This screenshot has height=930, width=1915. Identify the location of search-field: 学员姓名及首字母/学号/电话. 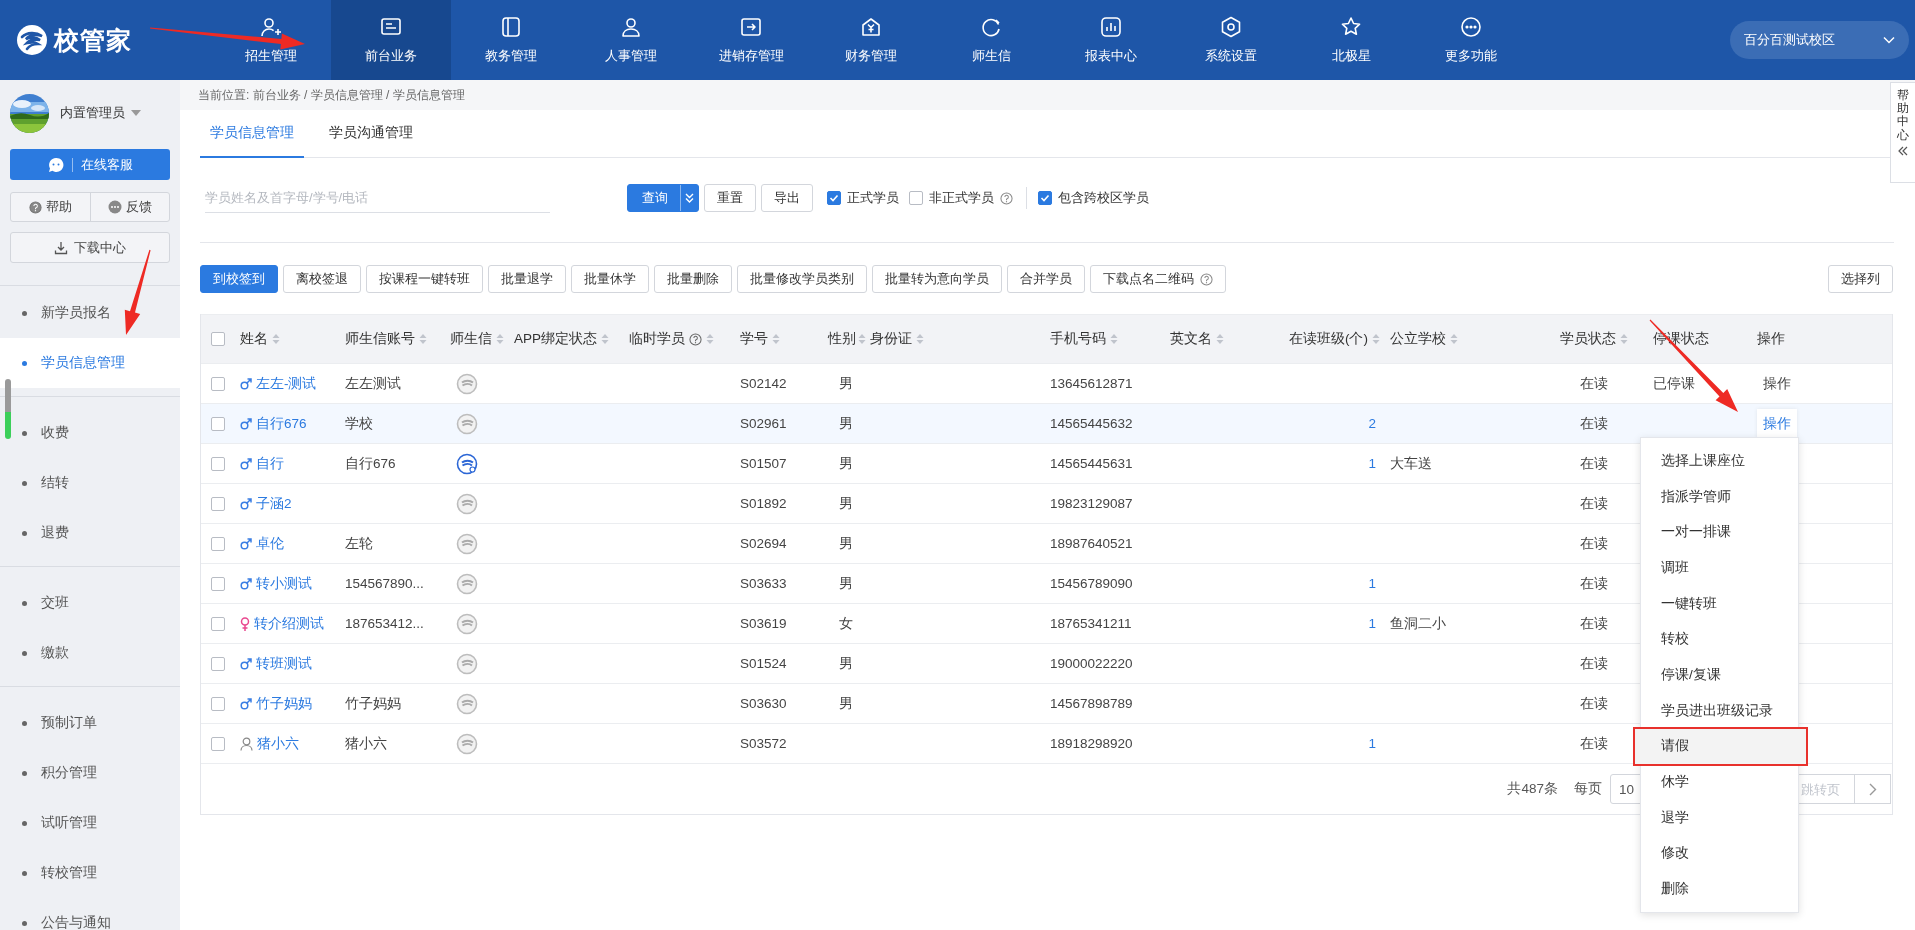
(377, 198).